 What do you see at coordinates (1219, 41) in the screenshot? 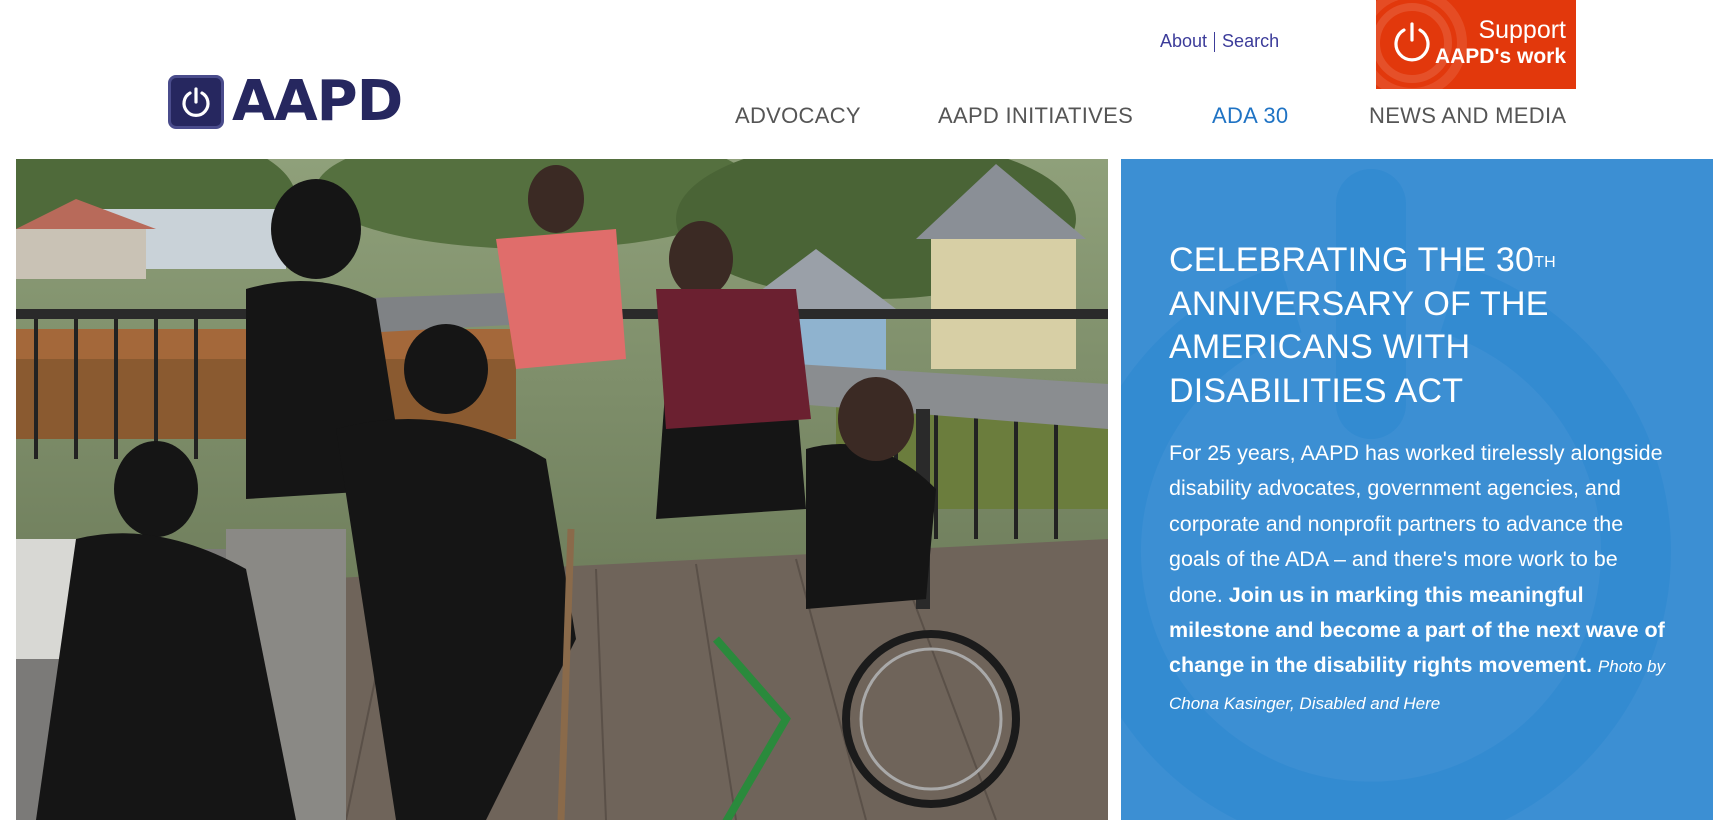
I see `utility-nav: About Search` at bounding box center [1219, 41].